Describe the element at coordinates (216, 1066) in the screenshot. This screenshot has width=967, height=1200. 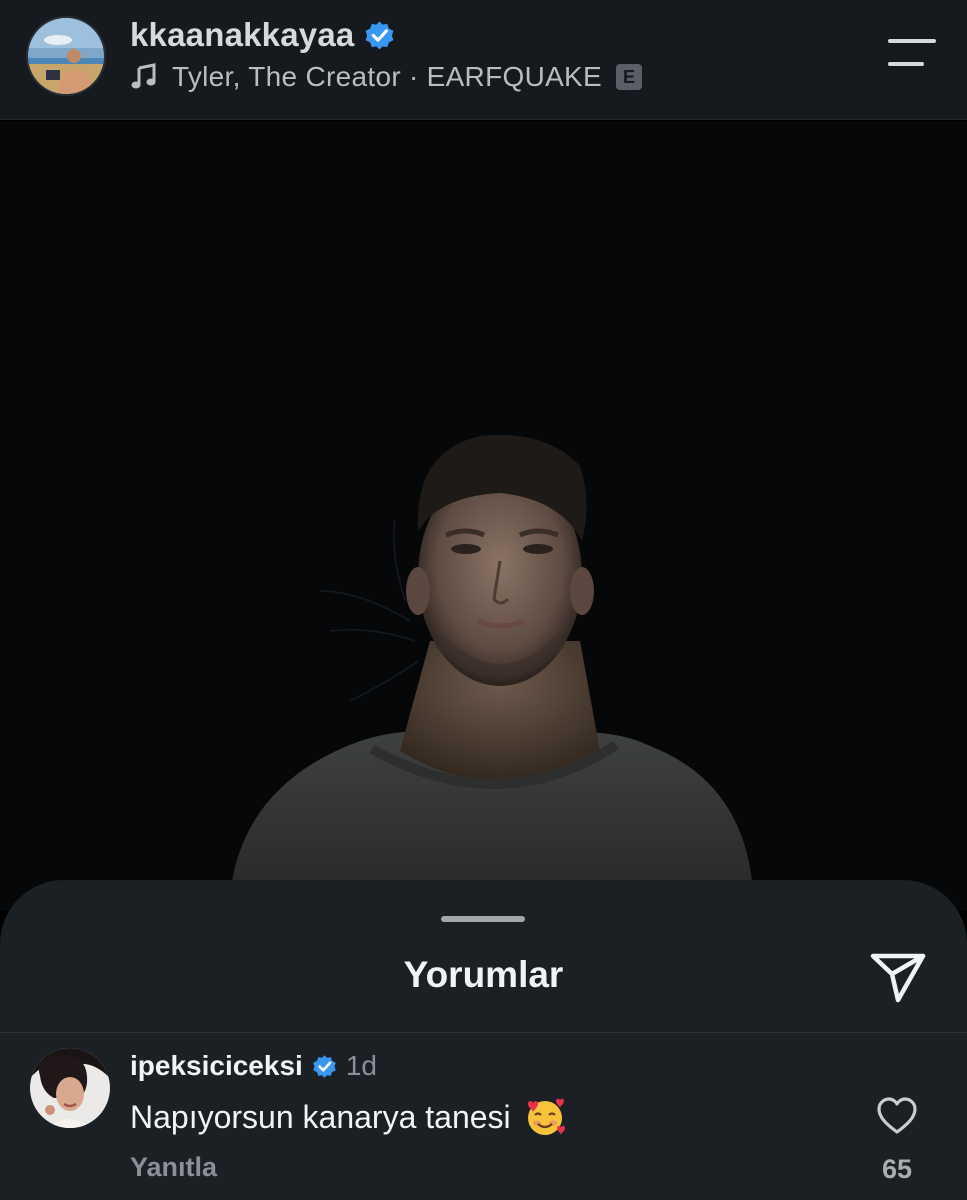
I see `comment-username: ipeksiciceksi` at that location.